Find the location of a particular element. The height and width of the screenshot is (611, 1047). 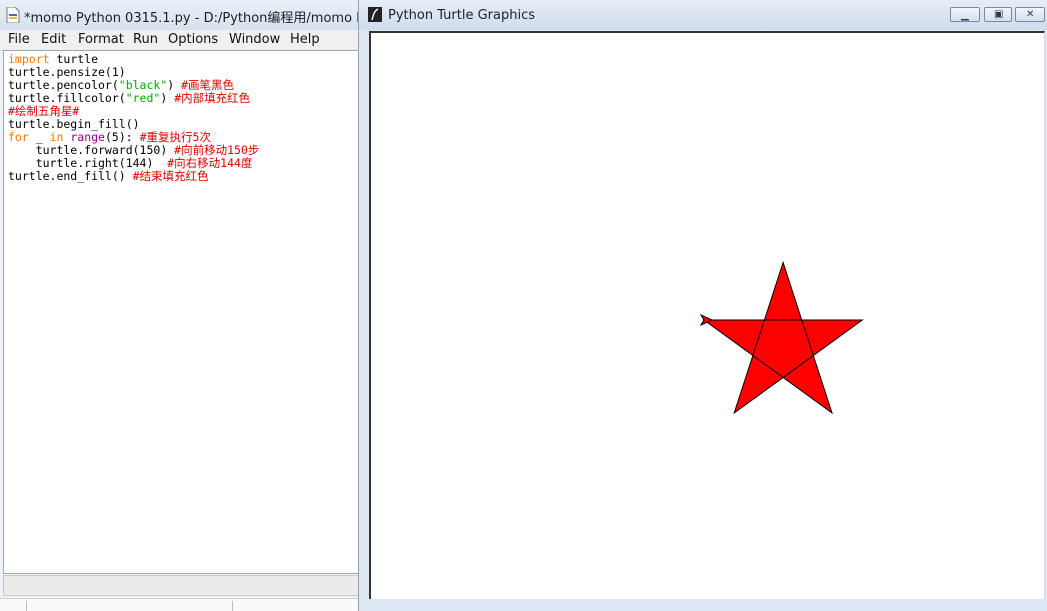

turtle-title-bar: Python Turtle Graphics ▁ ▣ ✕ is located at coordinates (703, 15).